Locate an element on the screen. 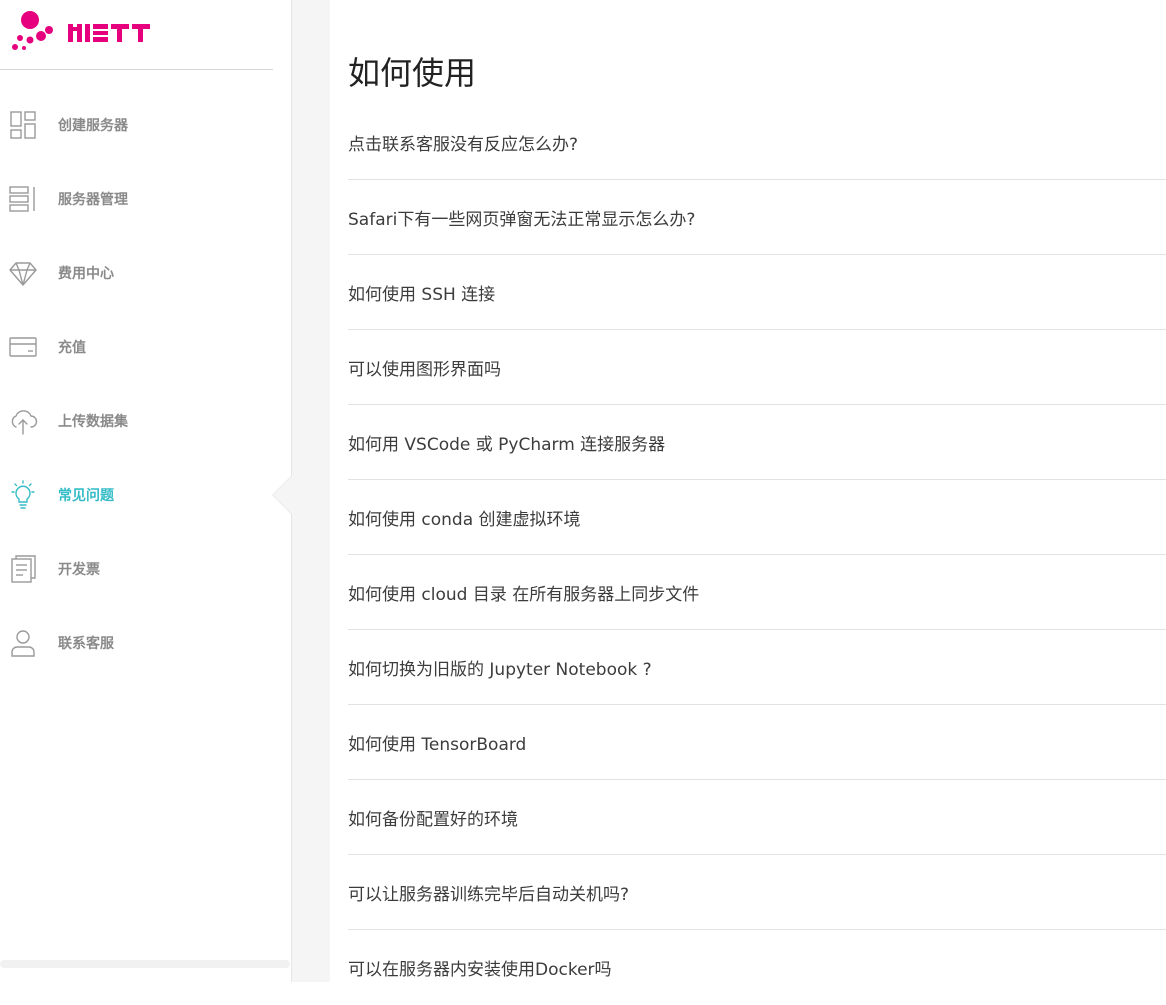 The width and height of the screenshot is (1166, 1005). sidebar-nav: 创建服务器 服务器管理 费用中心 充值 上传数据集 常见问题 开发票 联系客服 is located at coordinates (146, 384).